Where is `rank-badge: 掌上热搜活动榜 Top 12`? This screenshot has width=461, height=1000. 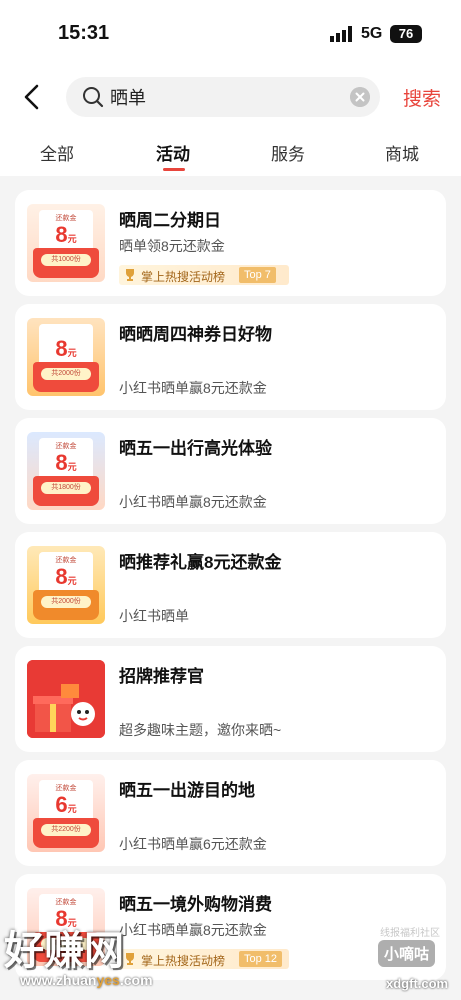 rank-badge: 掌上热搜活动榜 Top 12 is located at coordinates (204, 959).